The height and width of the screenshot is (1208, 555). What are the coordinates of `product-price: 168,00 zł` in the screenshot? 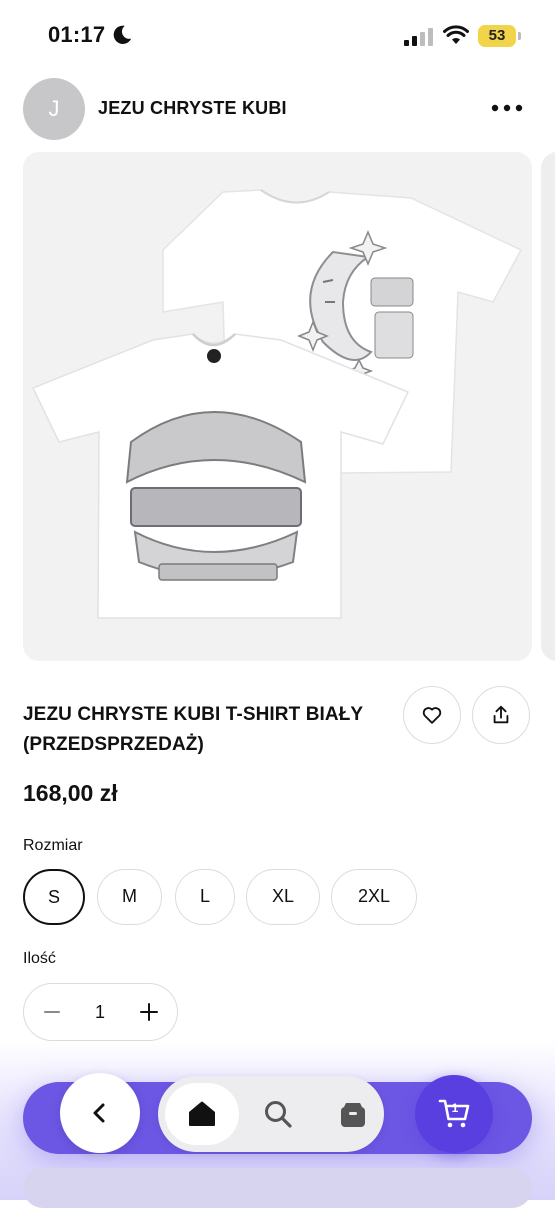 It's located at (70, 793).